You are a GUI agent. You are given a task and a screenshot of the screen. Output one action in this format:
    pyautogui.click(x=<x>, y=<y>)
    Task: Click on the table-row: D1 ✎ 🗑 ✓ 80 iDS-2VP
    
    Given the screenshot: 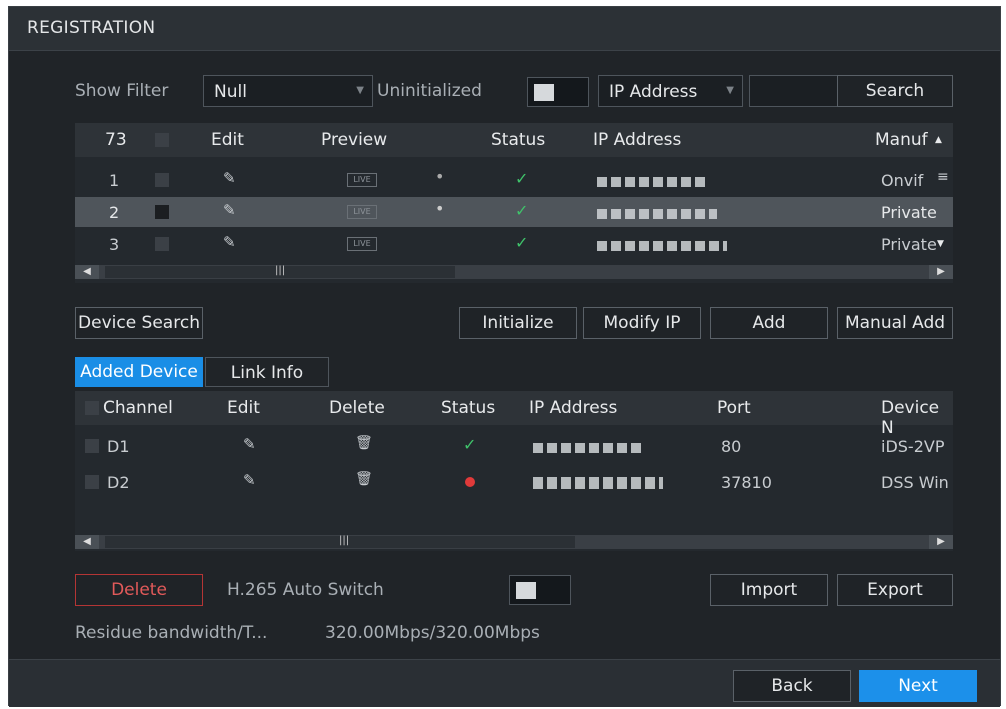 What is the action you would take?
    pyautogui.click(x=514, y=446)
    